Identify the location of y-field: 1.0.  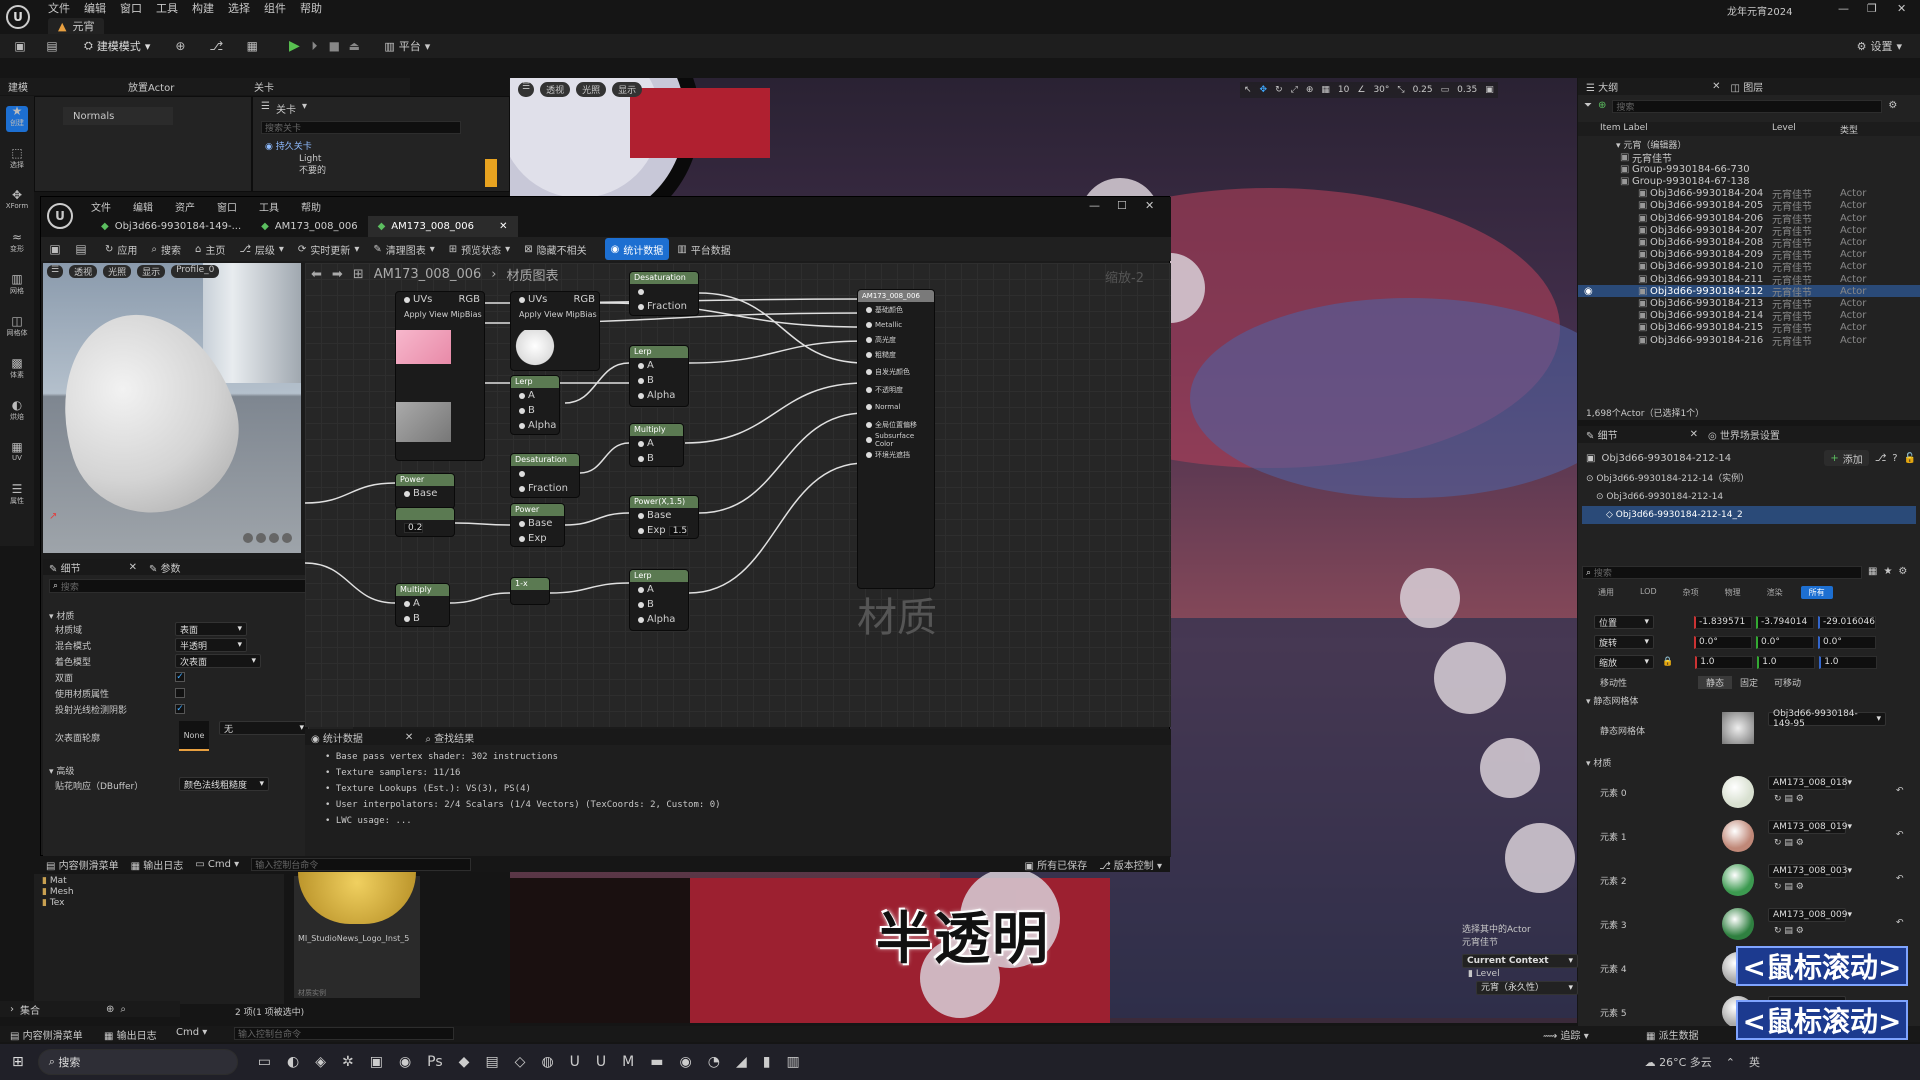
(1786, 662).